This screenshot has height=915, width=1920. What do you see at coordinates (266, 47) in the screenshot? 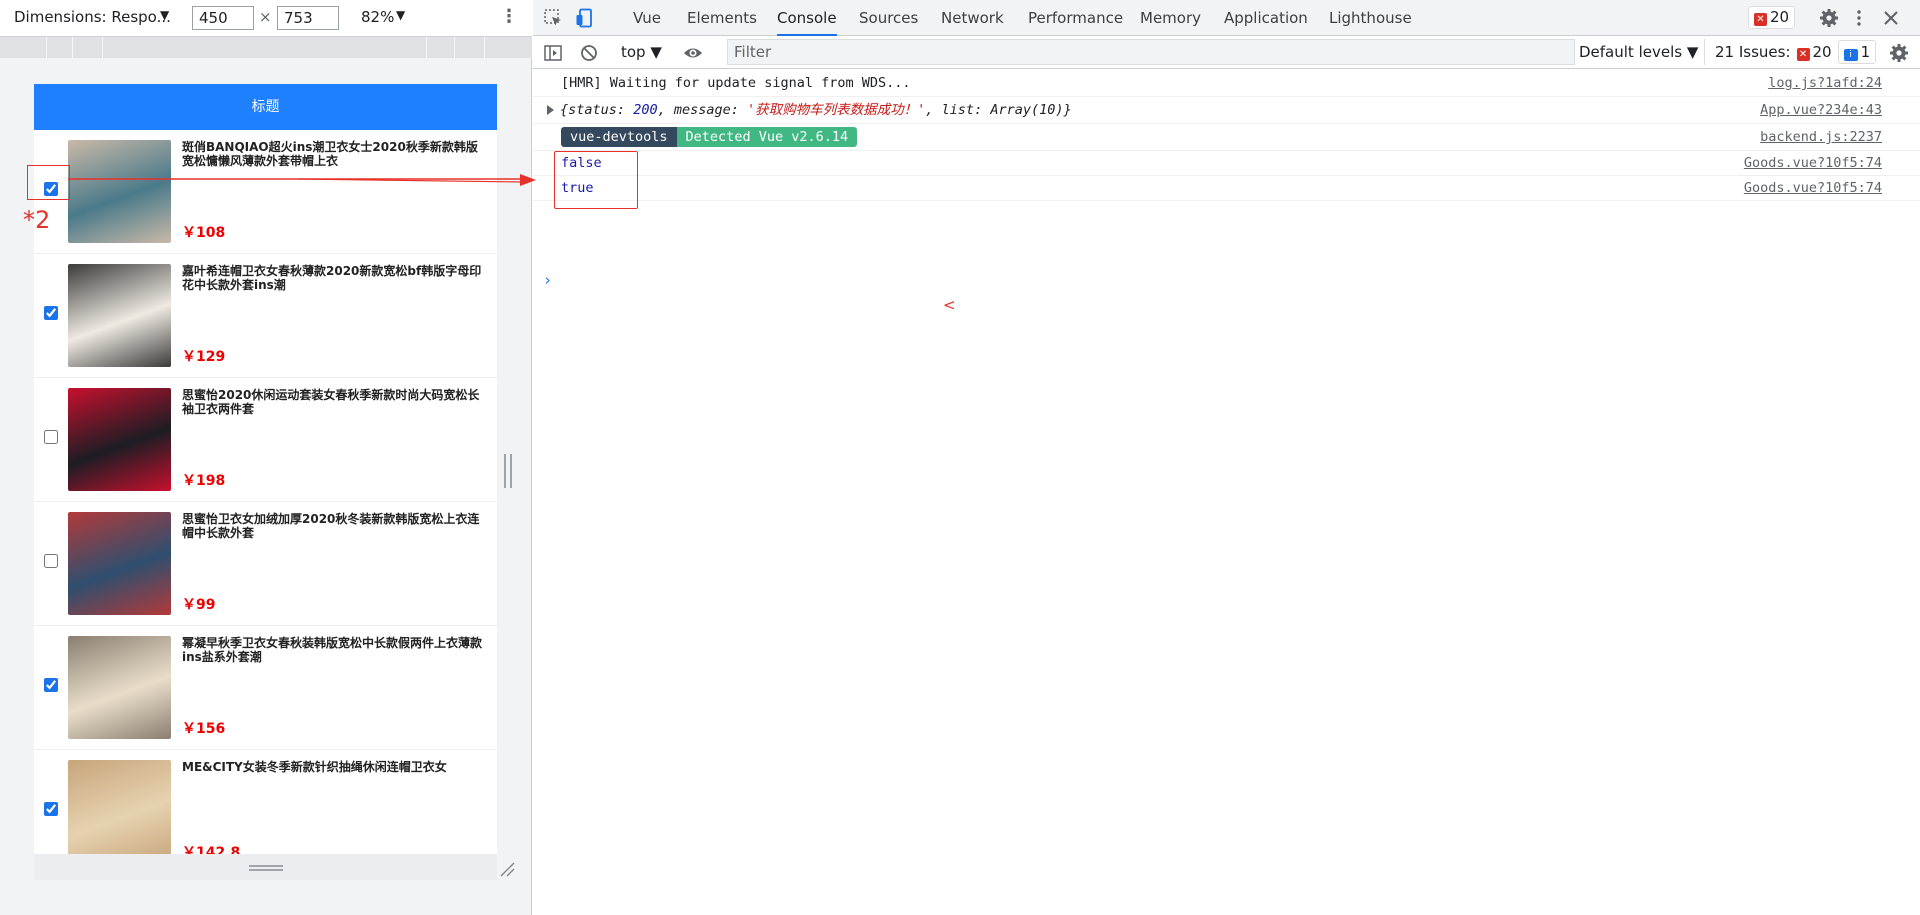
I see `media-query-ruler` at bounding box center [266, 47].